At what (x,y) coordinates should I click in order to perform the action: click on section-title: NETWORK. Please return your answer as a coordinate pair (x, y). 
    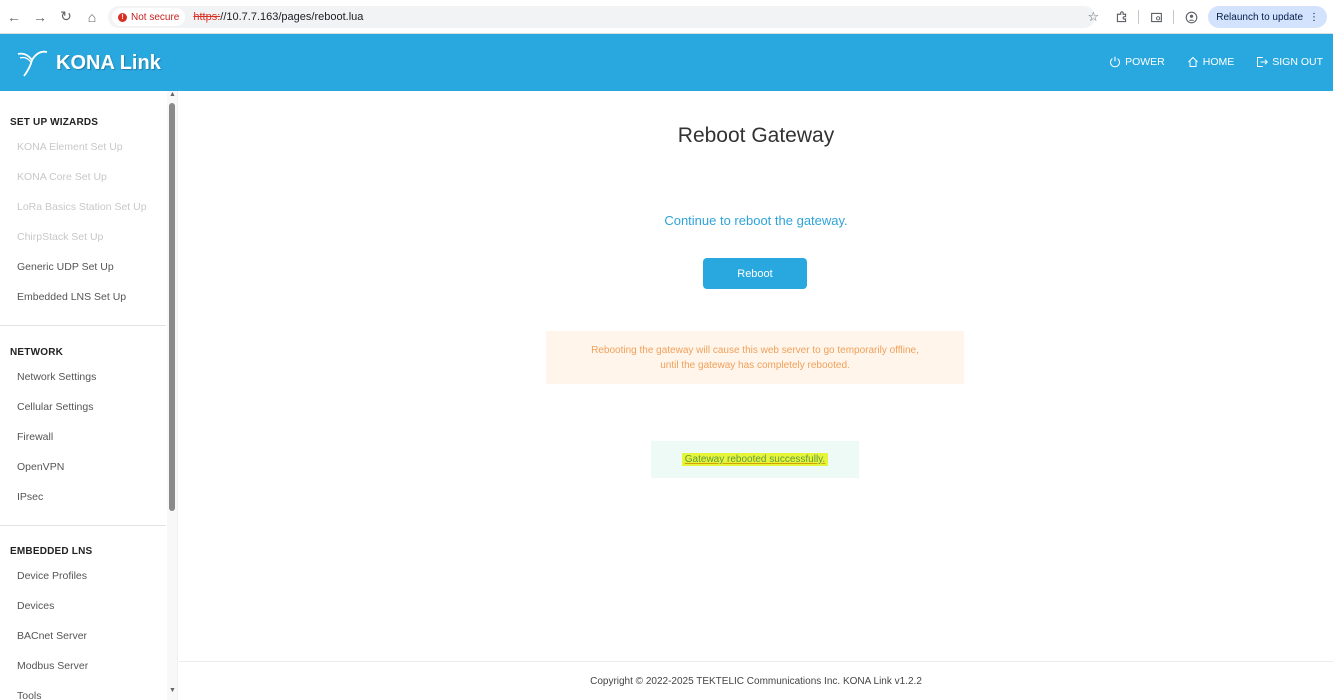
    Looking at the image, I should click on (37, 352).